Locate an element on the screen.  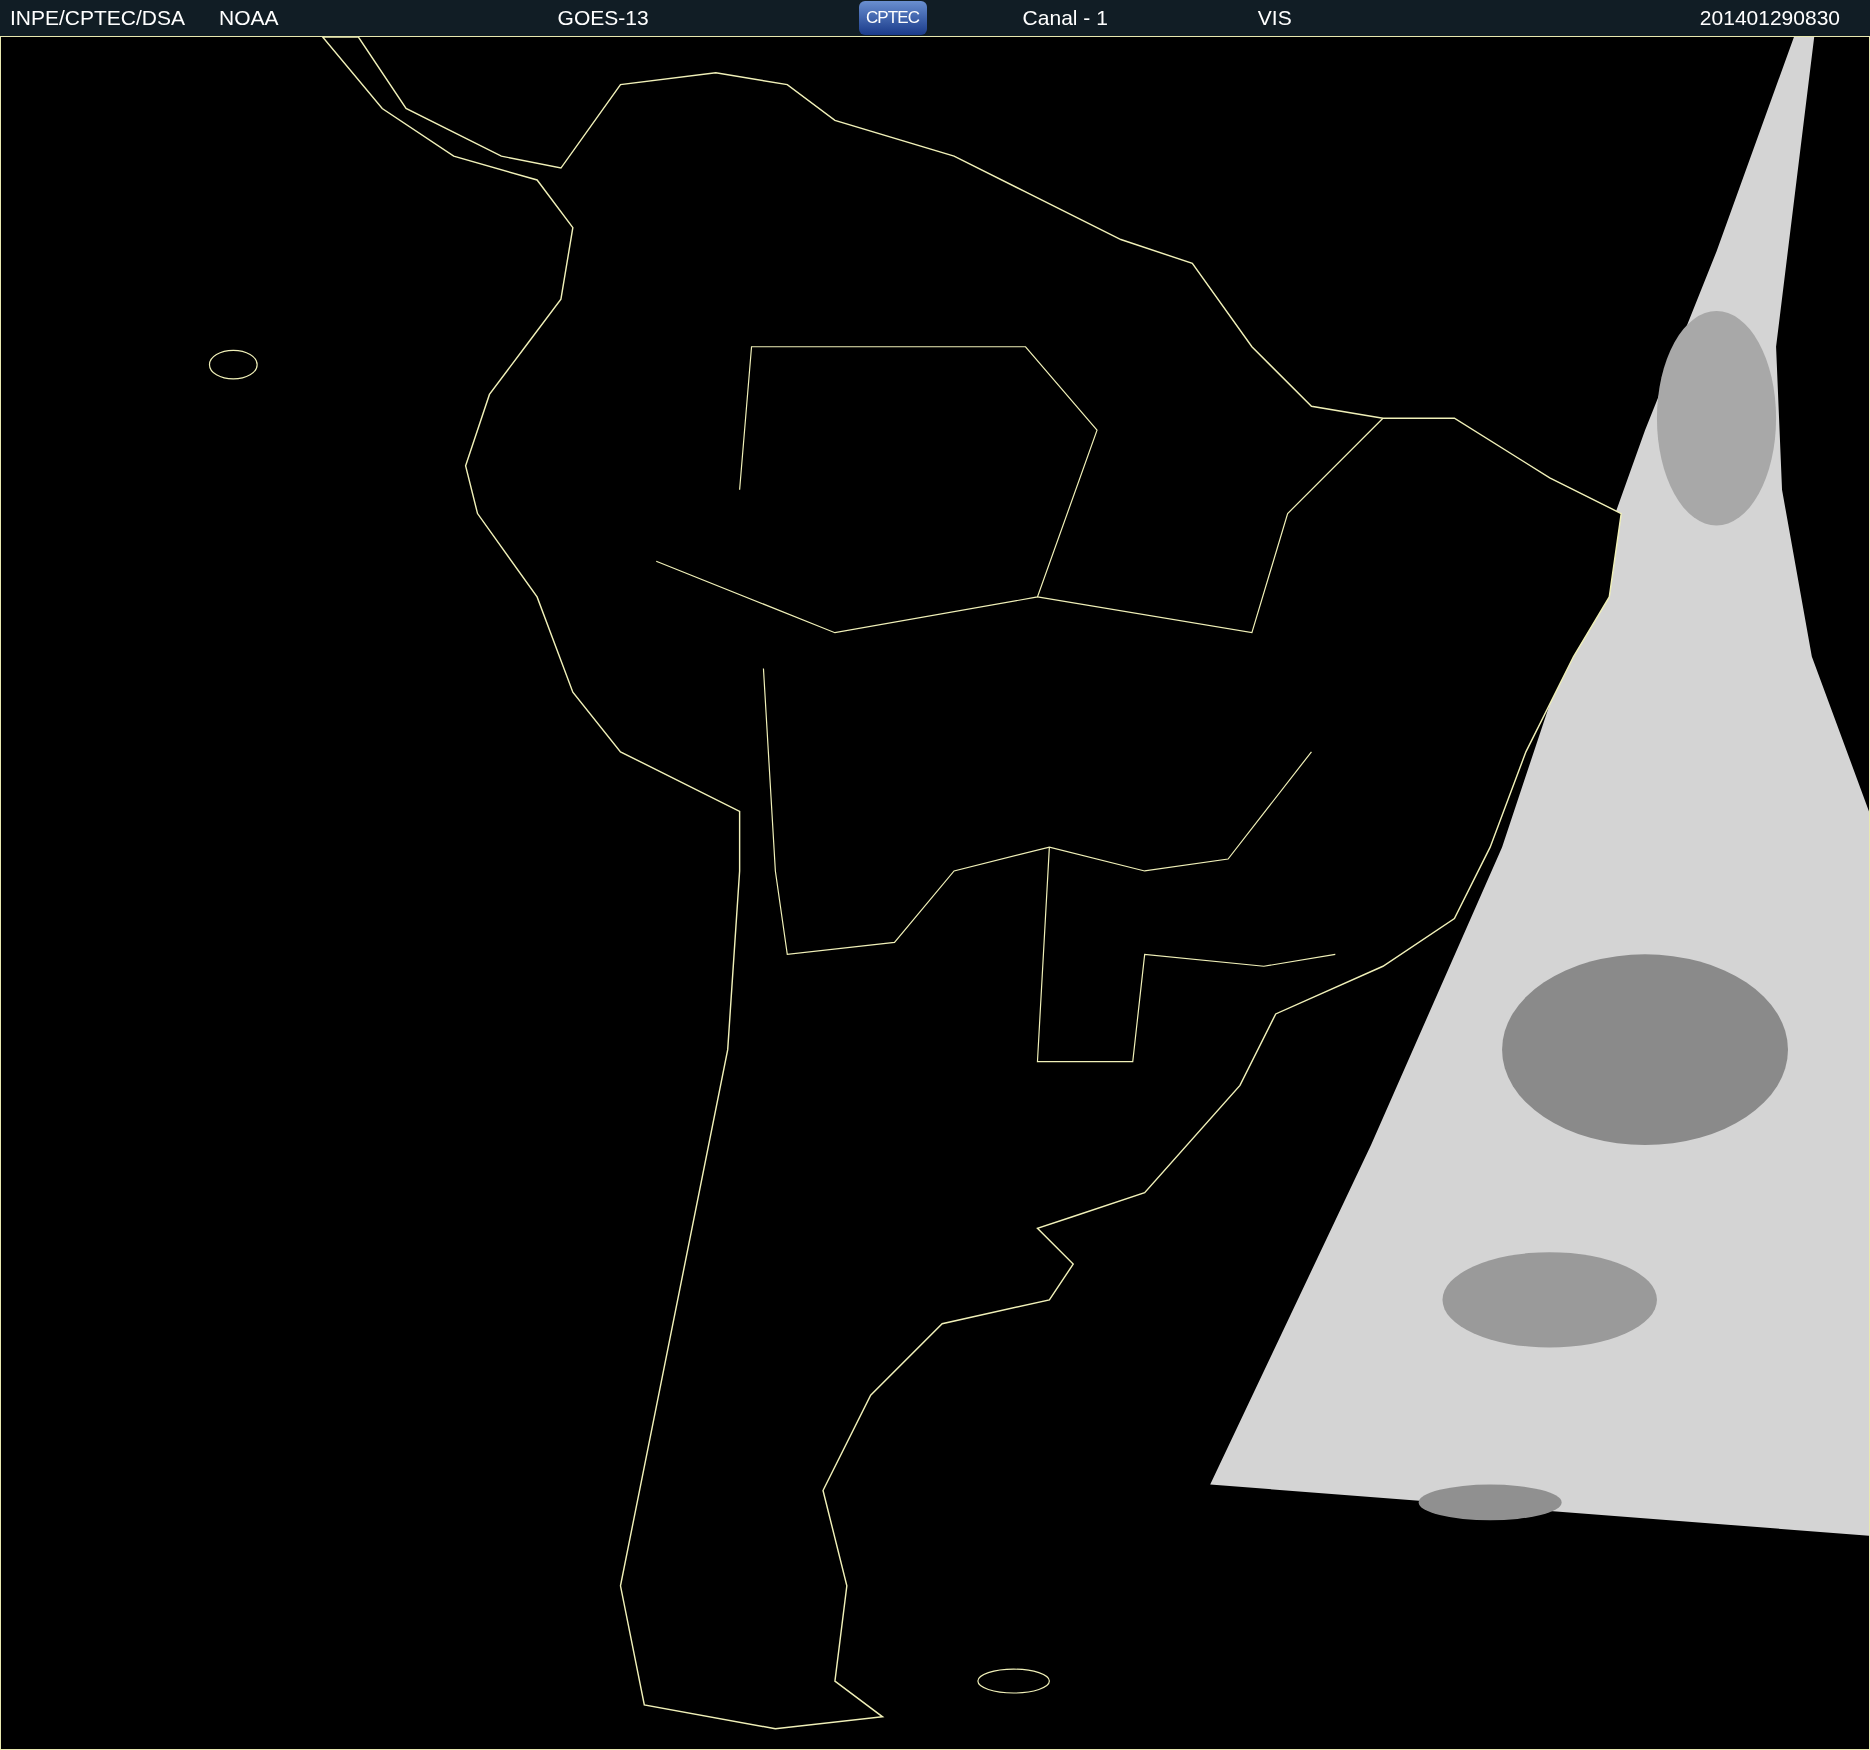
source-label: NOAA is located at coordinates (249, 18).